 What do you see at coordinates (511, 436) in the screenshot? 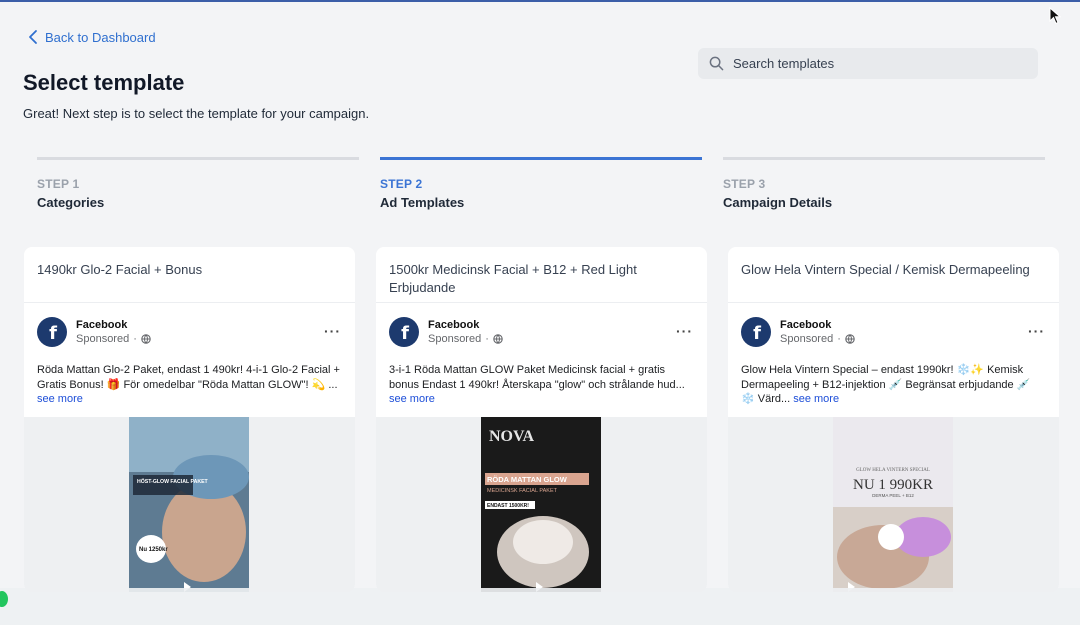
I see `image-brand: NOVA` at bounding box center [511, 436].